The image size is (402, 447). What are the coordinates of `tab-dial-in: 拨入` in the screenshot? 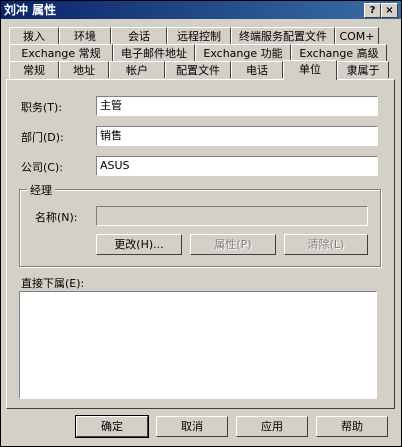 It's located at (34, 35).